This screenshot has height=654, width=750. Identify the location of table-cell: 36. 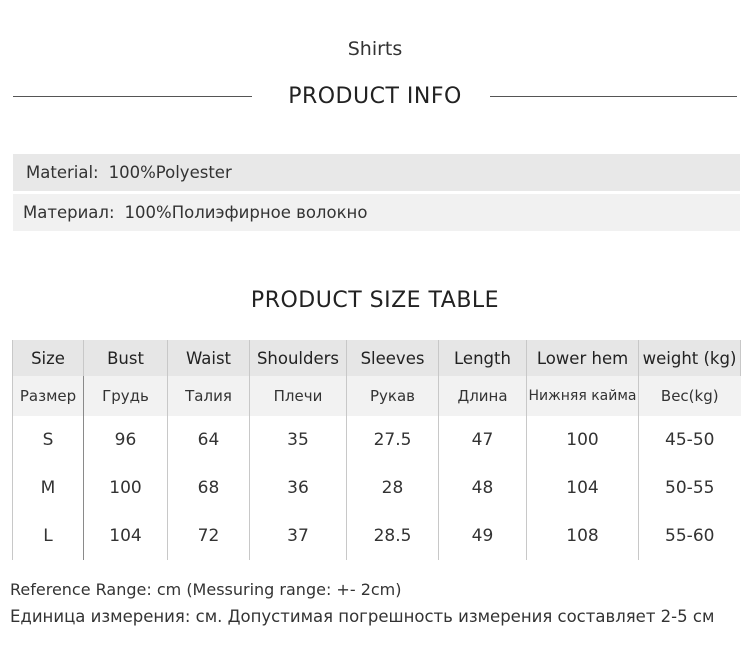
(298, 488).